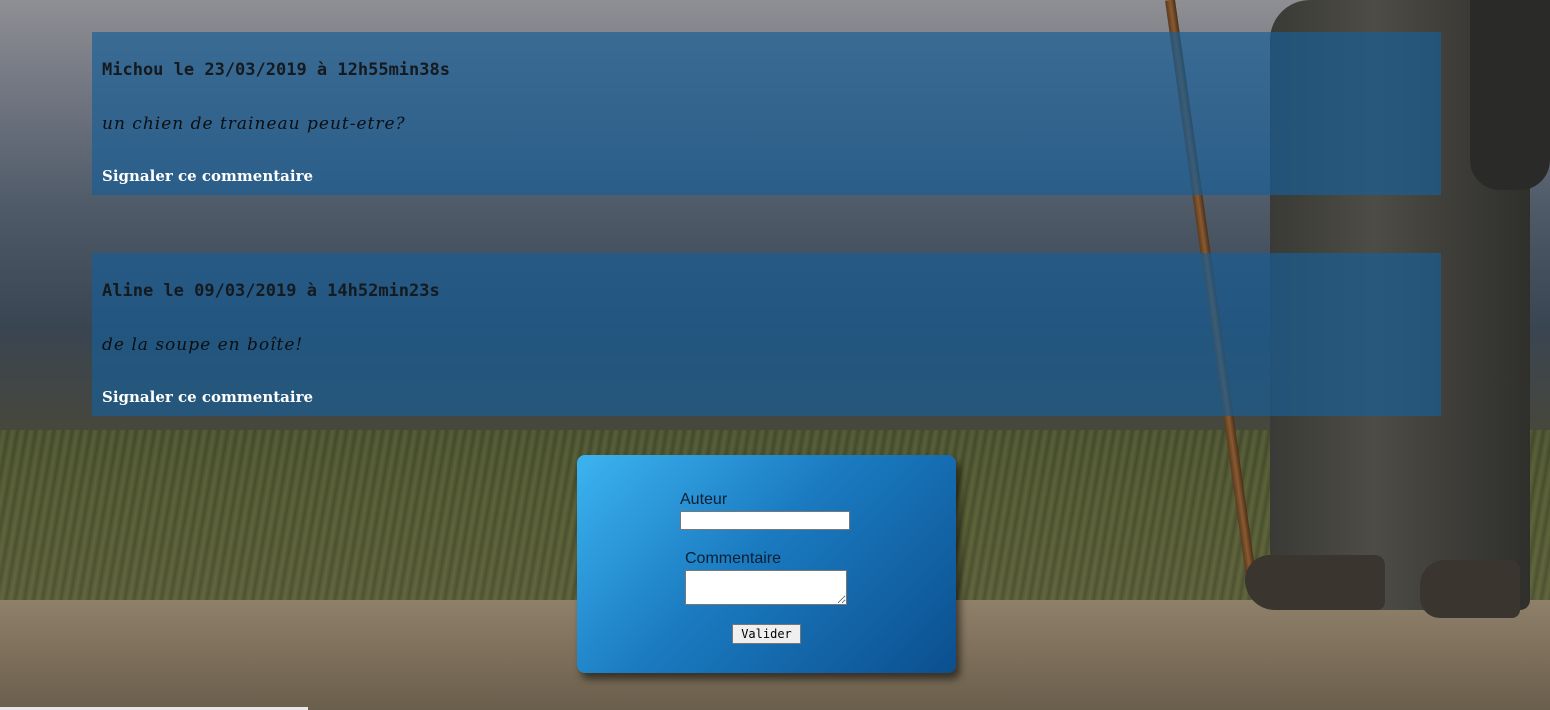 The height and width of the screenshot is (710, 1550). I want to click on comment-text: de la soupe en boîte!, so click(203, 345).